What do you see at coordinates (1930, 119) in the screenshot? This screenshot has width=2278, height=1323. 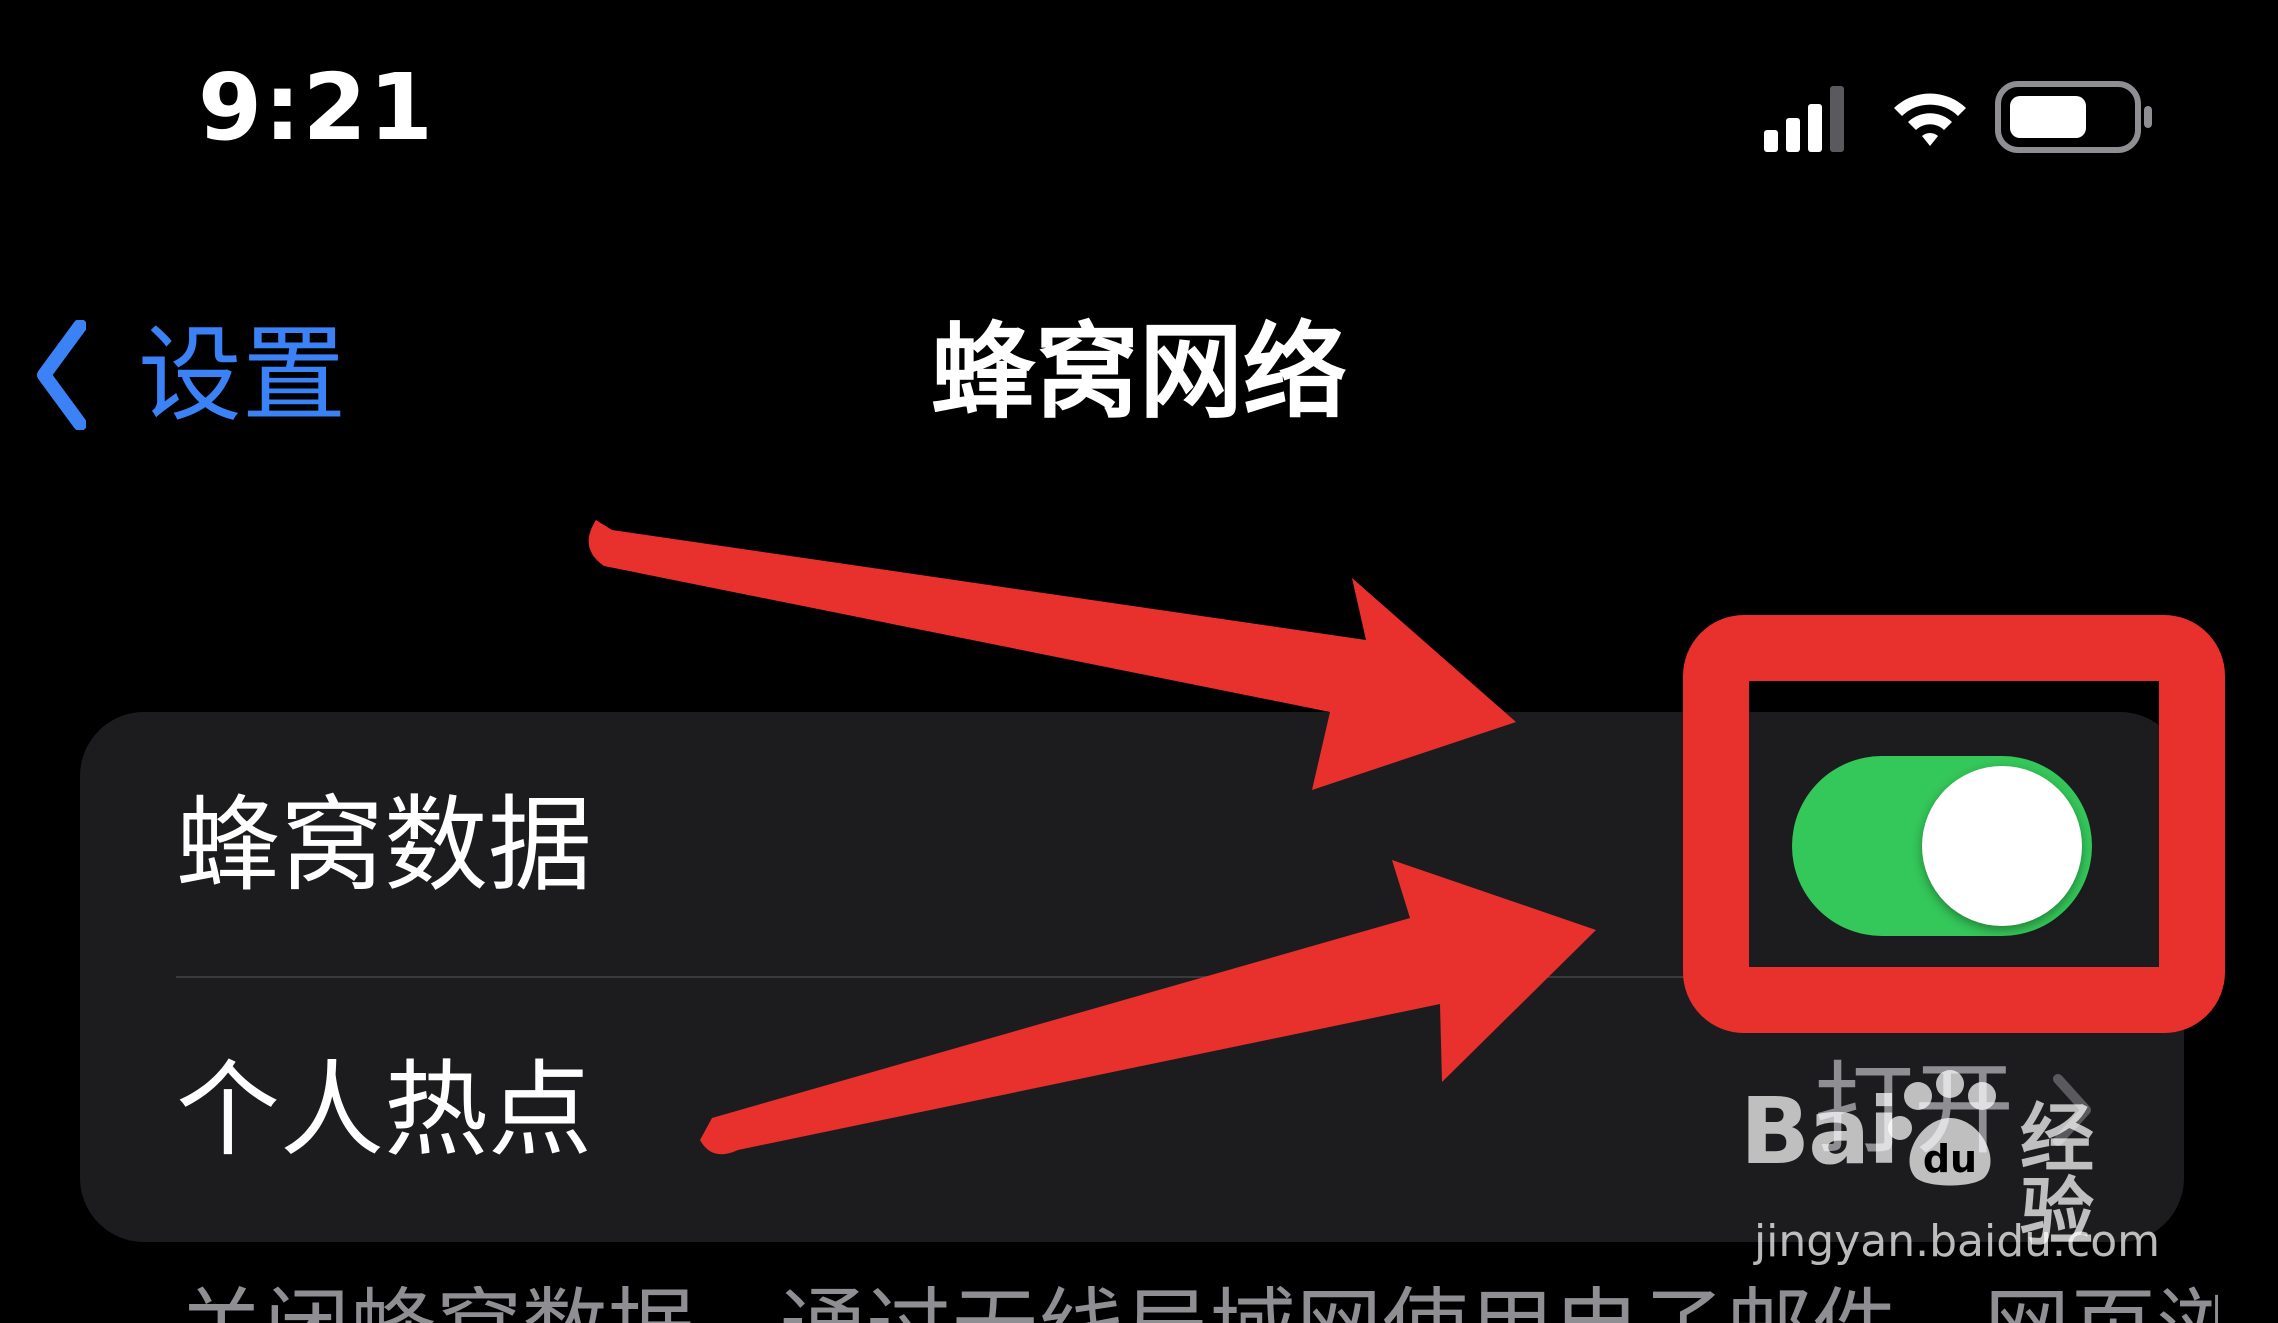 I see `wifi-icon` at bounding box center [1930, 119].